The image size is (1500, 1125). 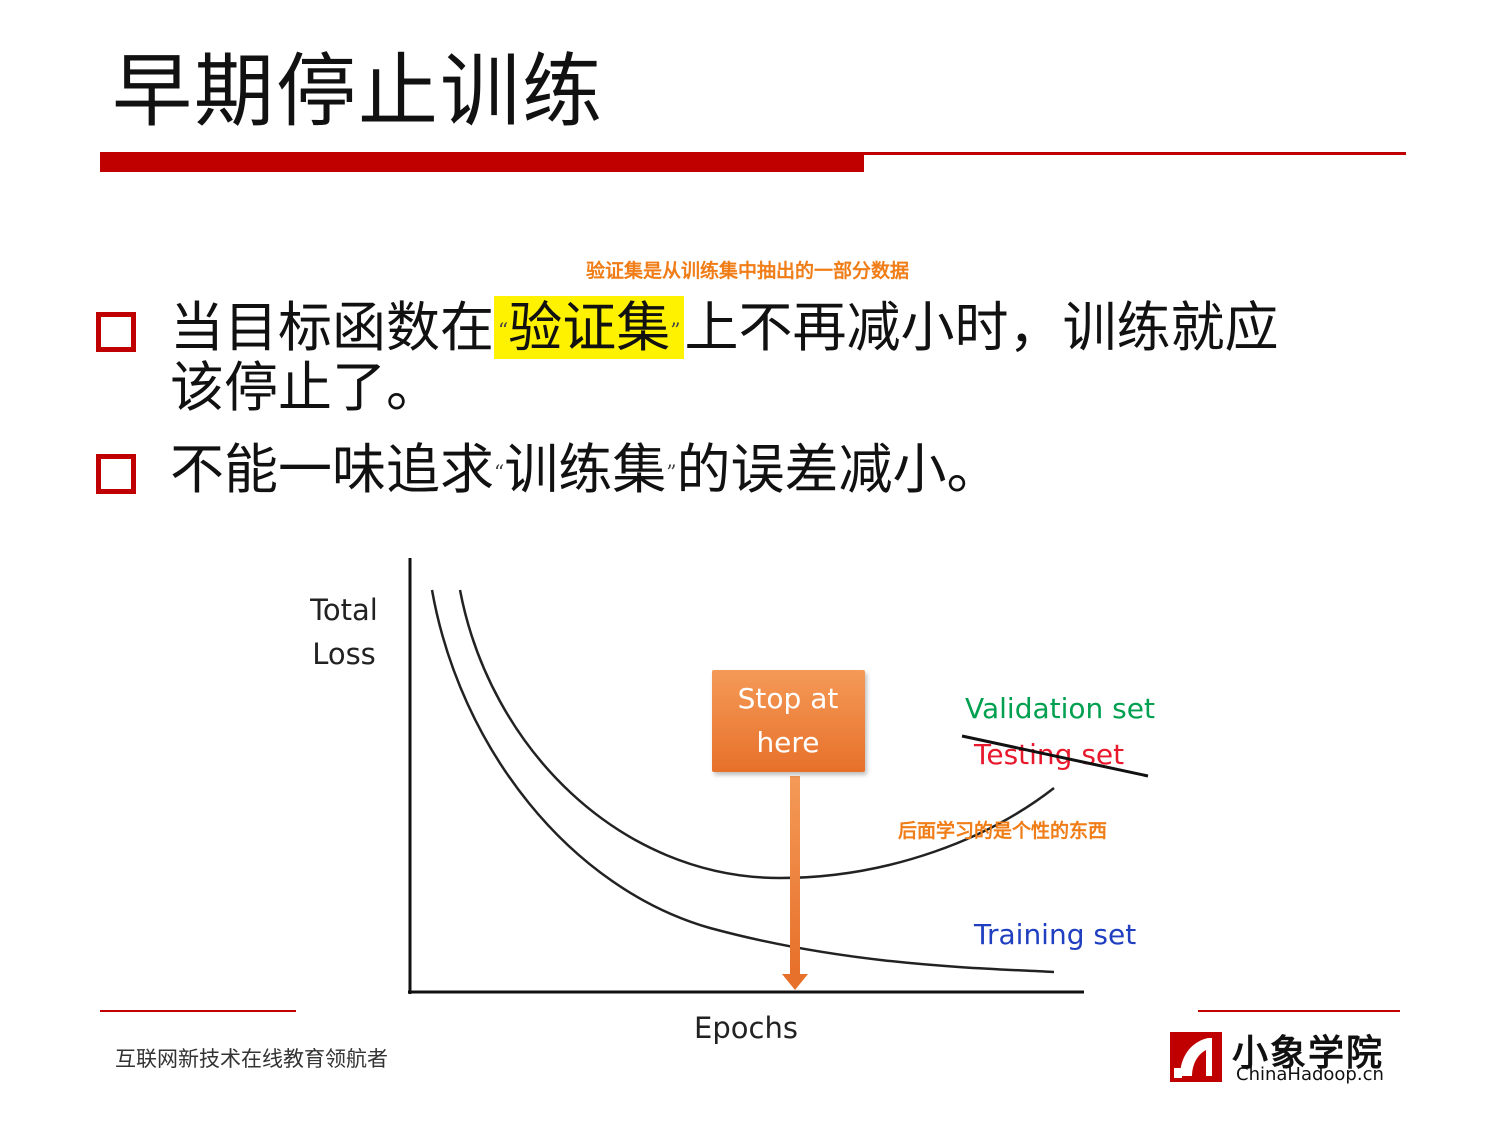 I want to click on annotation-validation-note: 验证集是从训练集中抽出的一部分数据, so click(x=748, y=271).